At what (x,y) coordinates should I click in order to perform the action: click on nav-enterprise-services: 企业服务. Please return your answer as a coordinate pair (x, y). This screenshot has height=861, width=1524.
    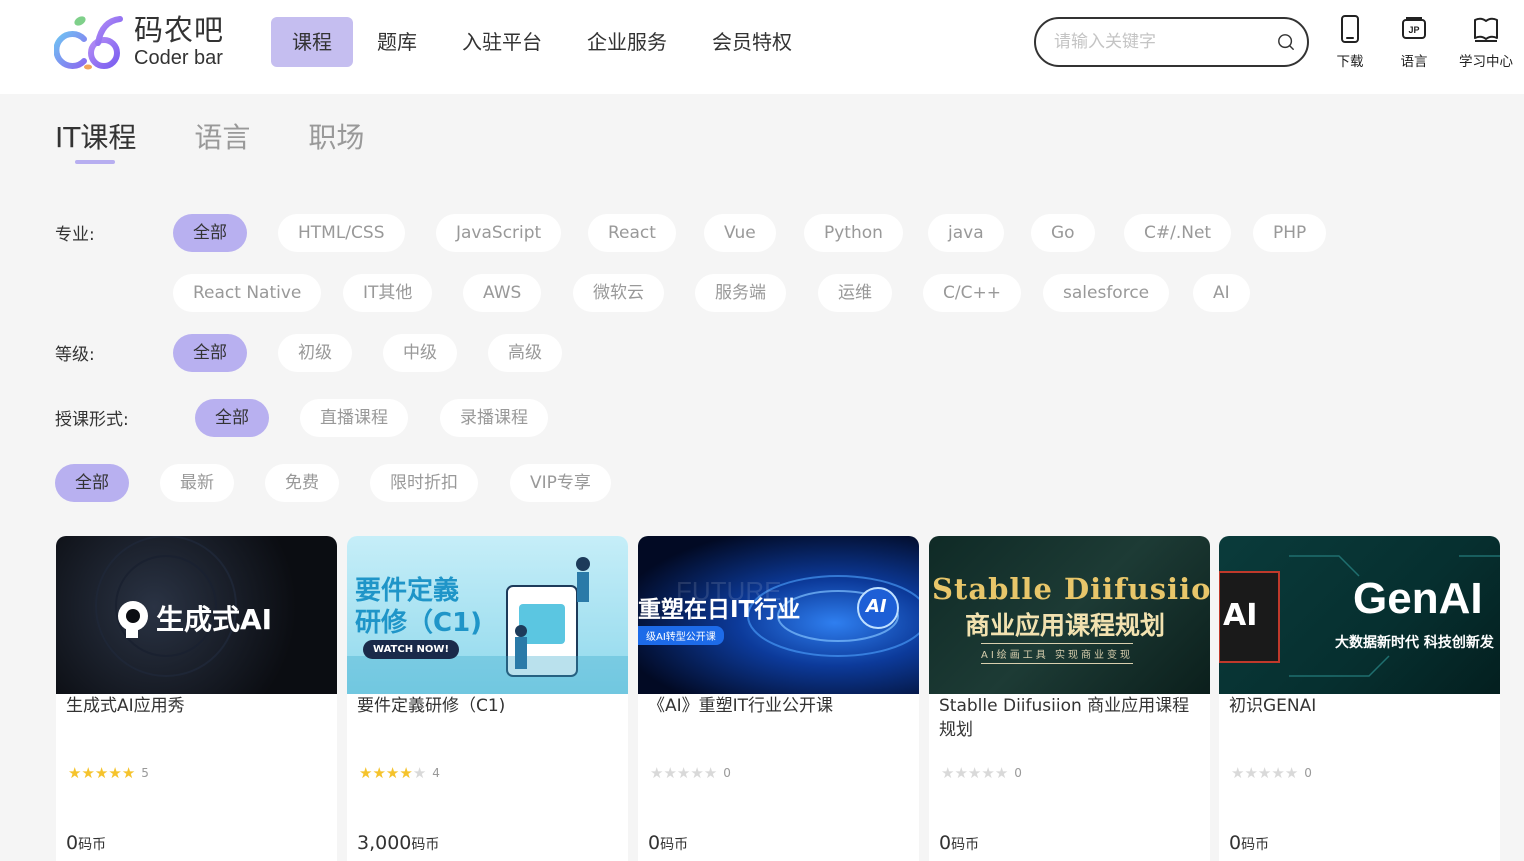
    Looking at the image, I should click on (627, 42).